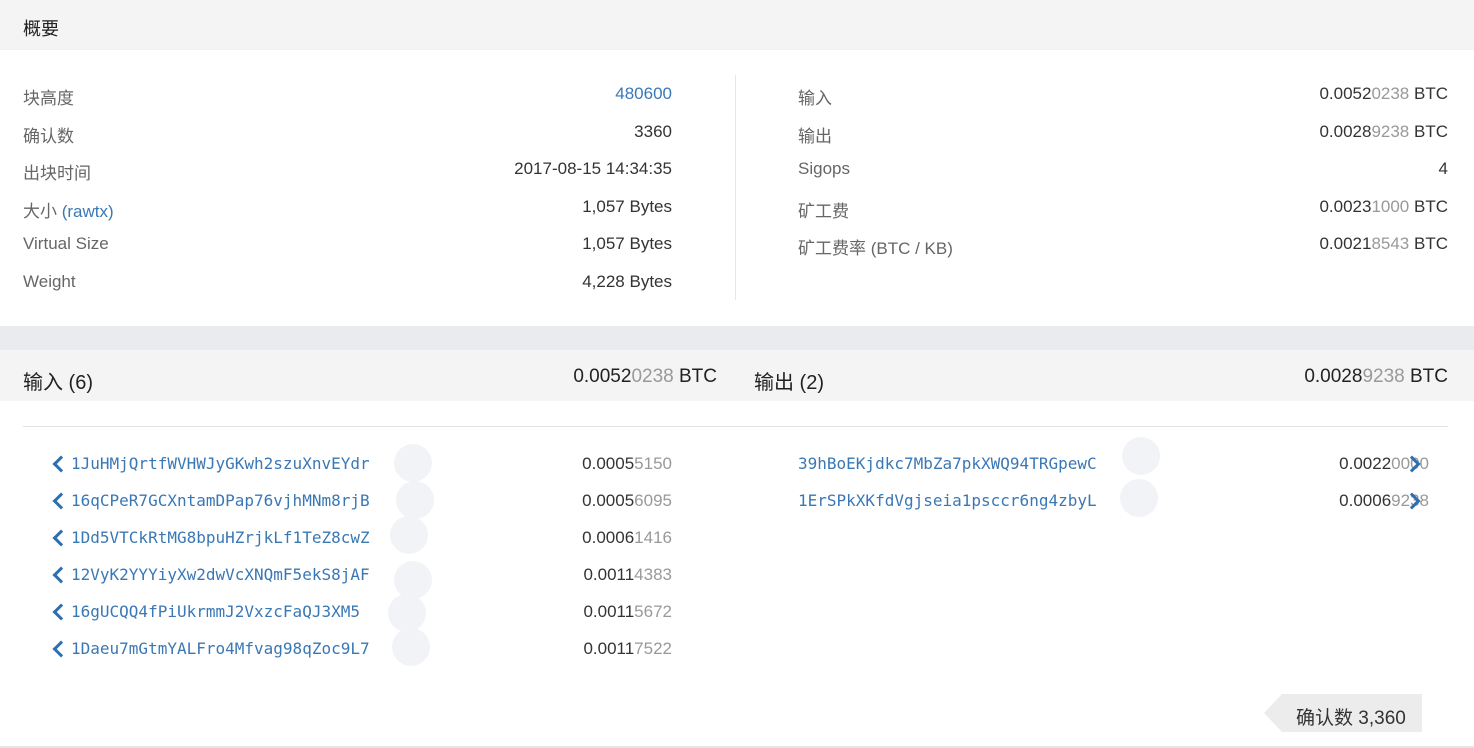 The height and width of the screenshot is (748, 1474). I want to click on output-total-light: 9238, so click(1390, 131).